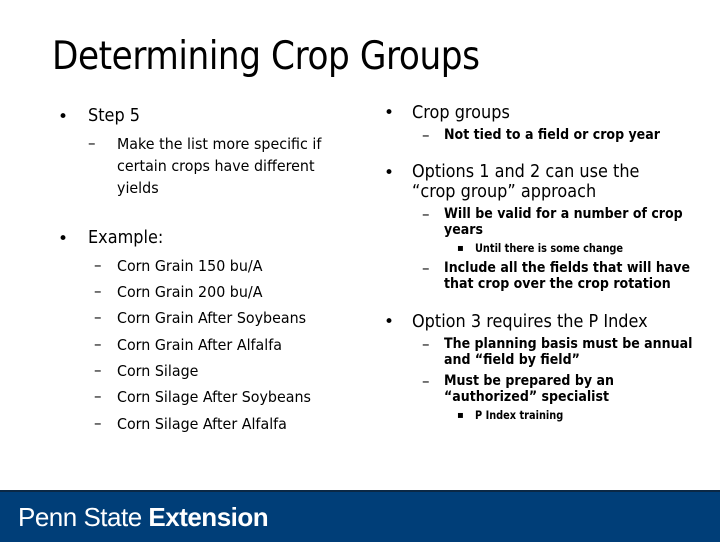 This screenshot has width=720, height=542. I want to click on option3-detail-1-line-2: and “field by field”, so click(512, 360).